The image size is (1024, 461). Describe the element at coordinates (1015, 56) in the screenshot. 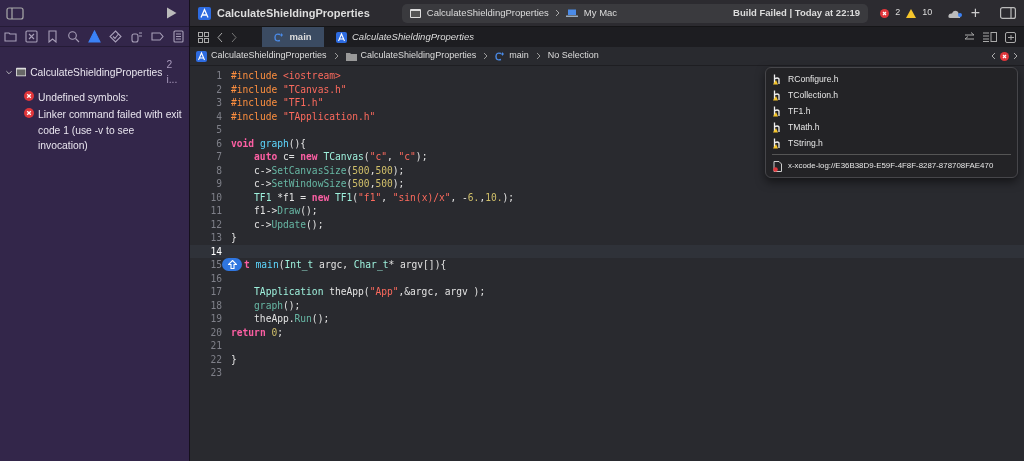

I see `next-issue-icon` at that location.